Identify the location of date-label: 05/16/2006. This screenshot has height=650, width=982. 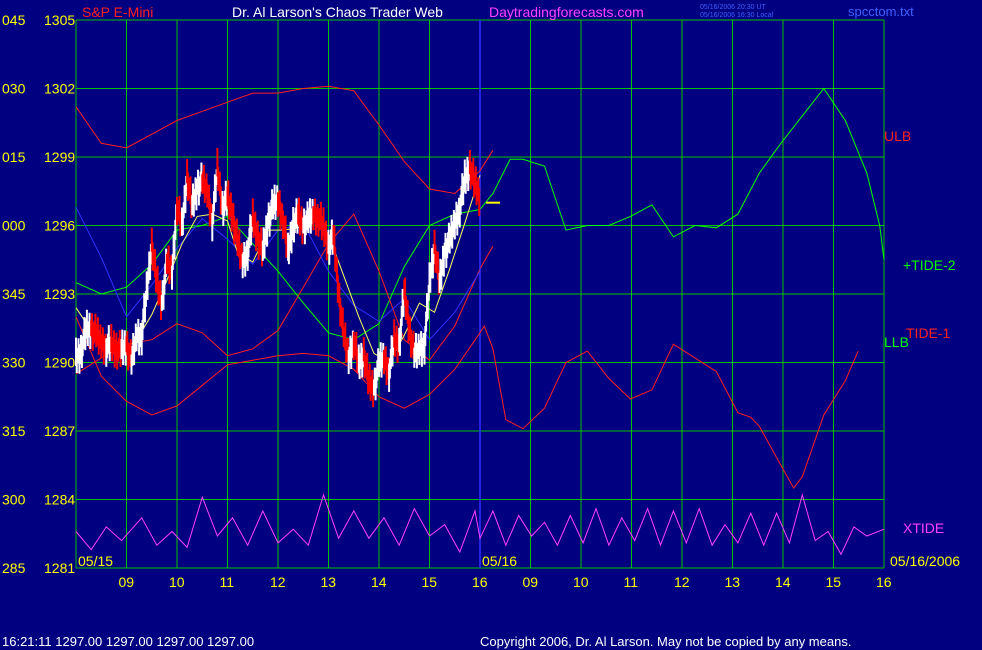
(925, 561).